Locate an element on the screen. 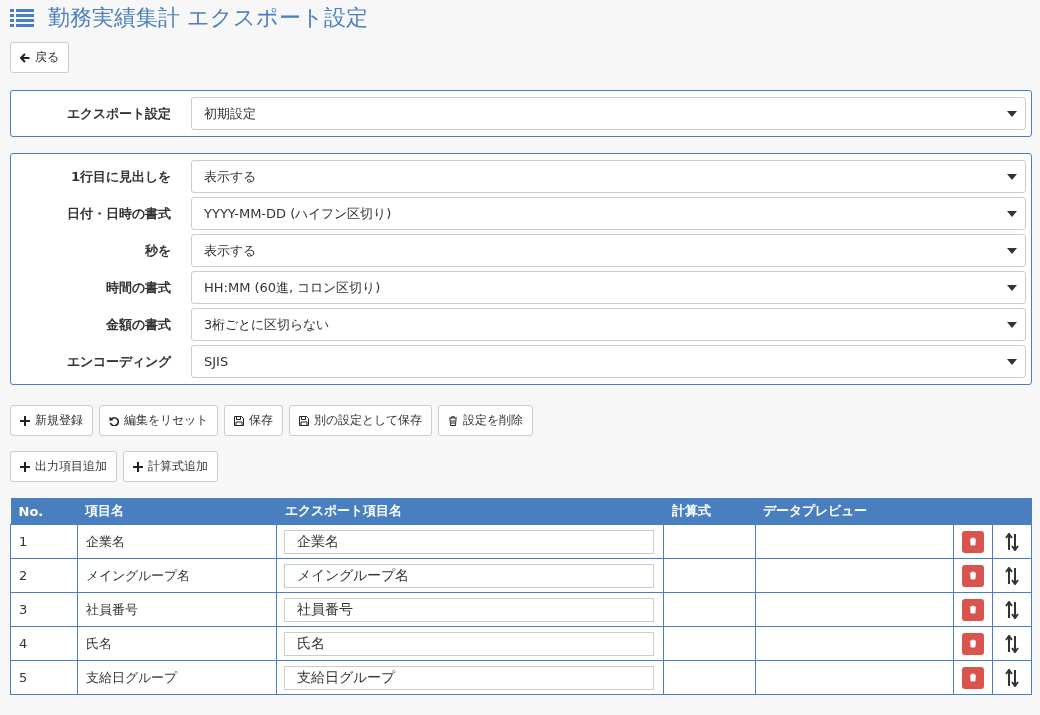 The width and height of the screenshot is (1040, 715). table-cell: 企業名 is located at coordinates (177, 541).